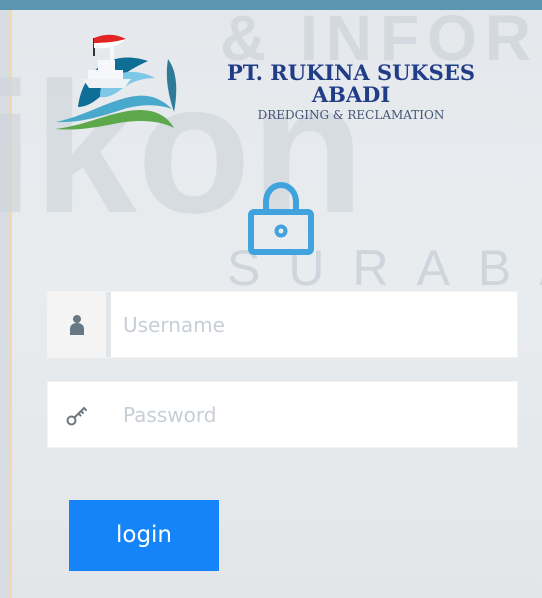 Image resolution: width=542 pixels, height=598 pixels. Describe the element at coordinates (351, 115) in the screenshot. I see `company-tagline: DREDGING & RECLAMATION` at that location.